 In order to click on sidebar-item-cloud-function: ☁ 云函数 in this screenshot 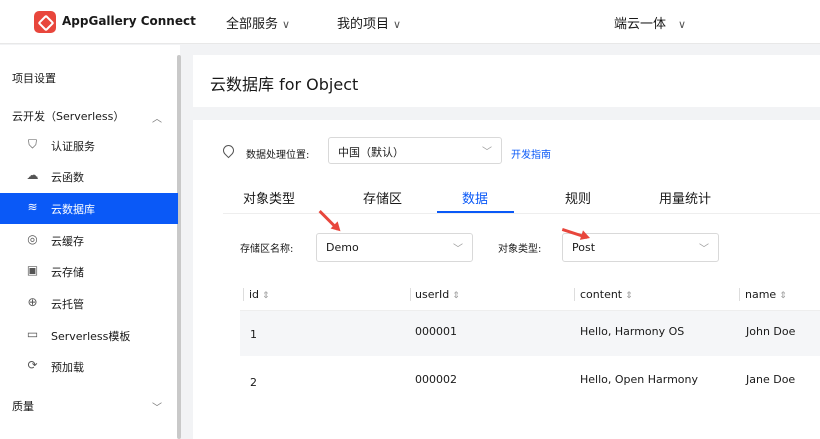, I will do `click(89, 176)`.